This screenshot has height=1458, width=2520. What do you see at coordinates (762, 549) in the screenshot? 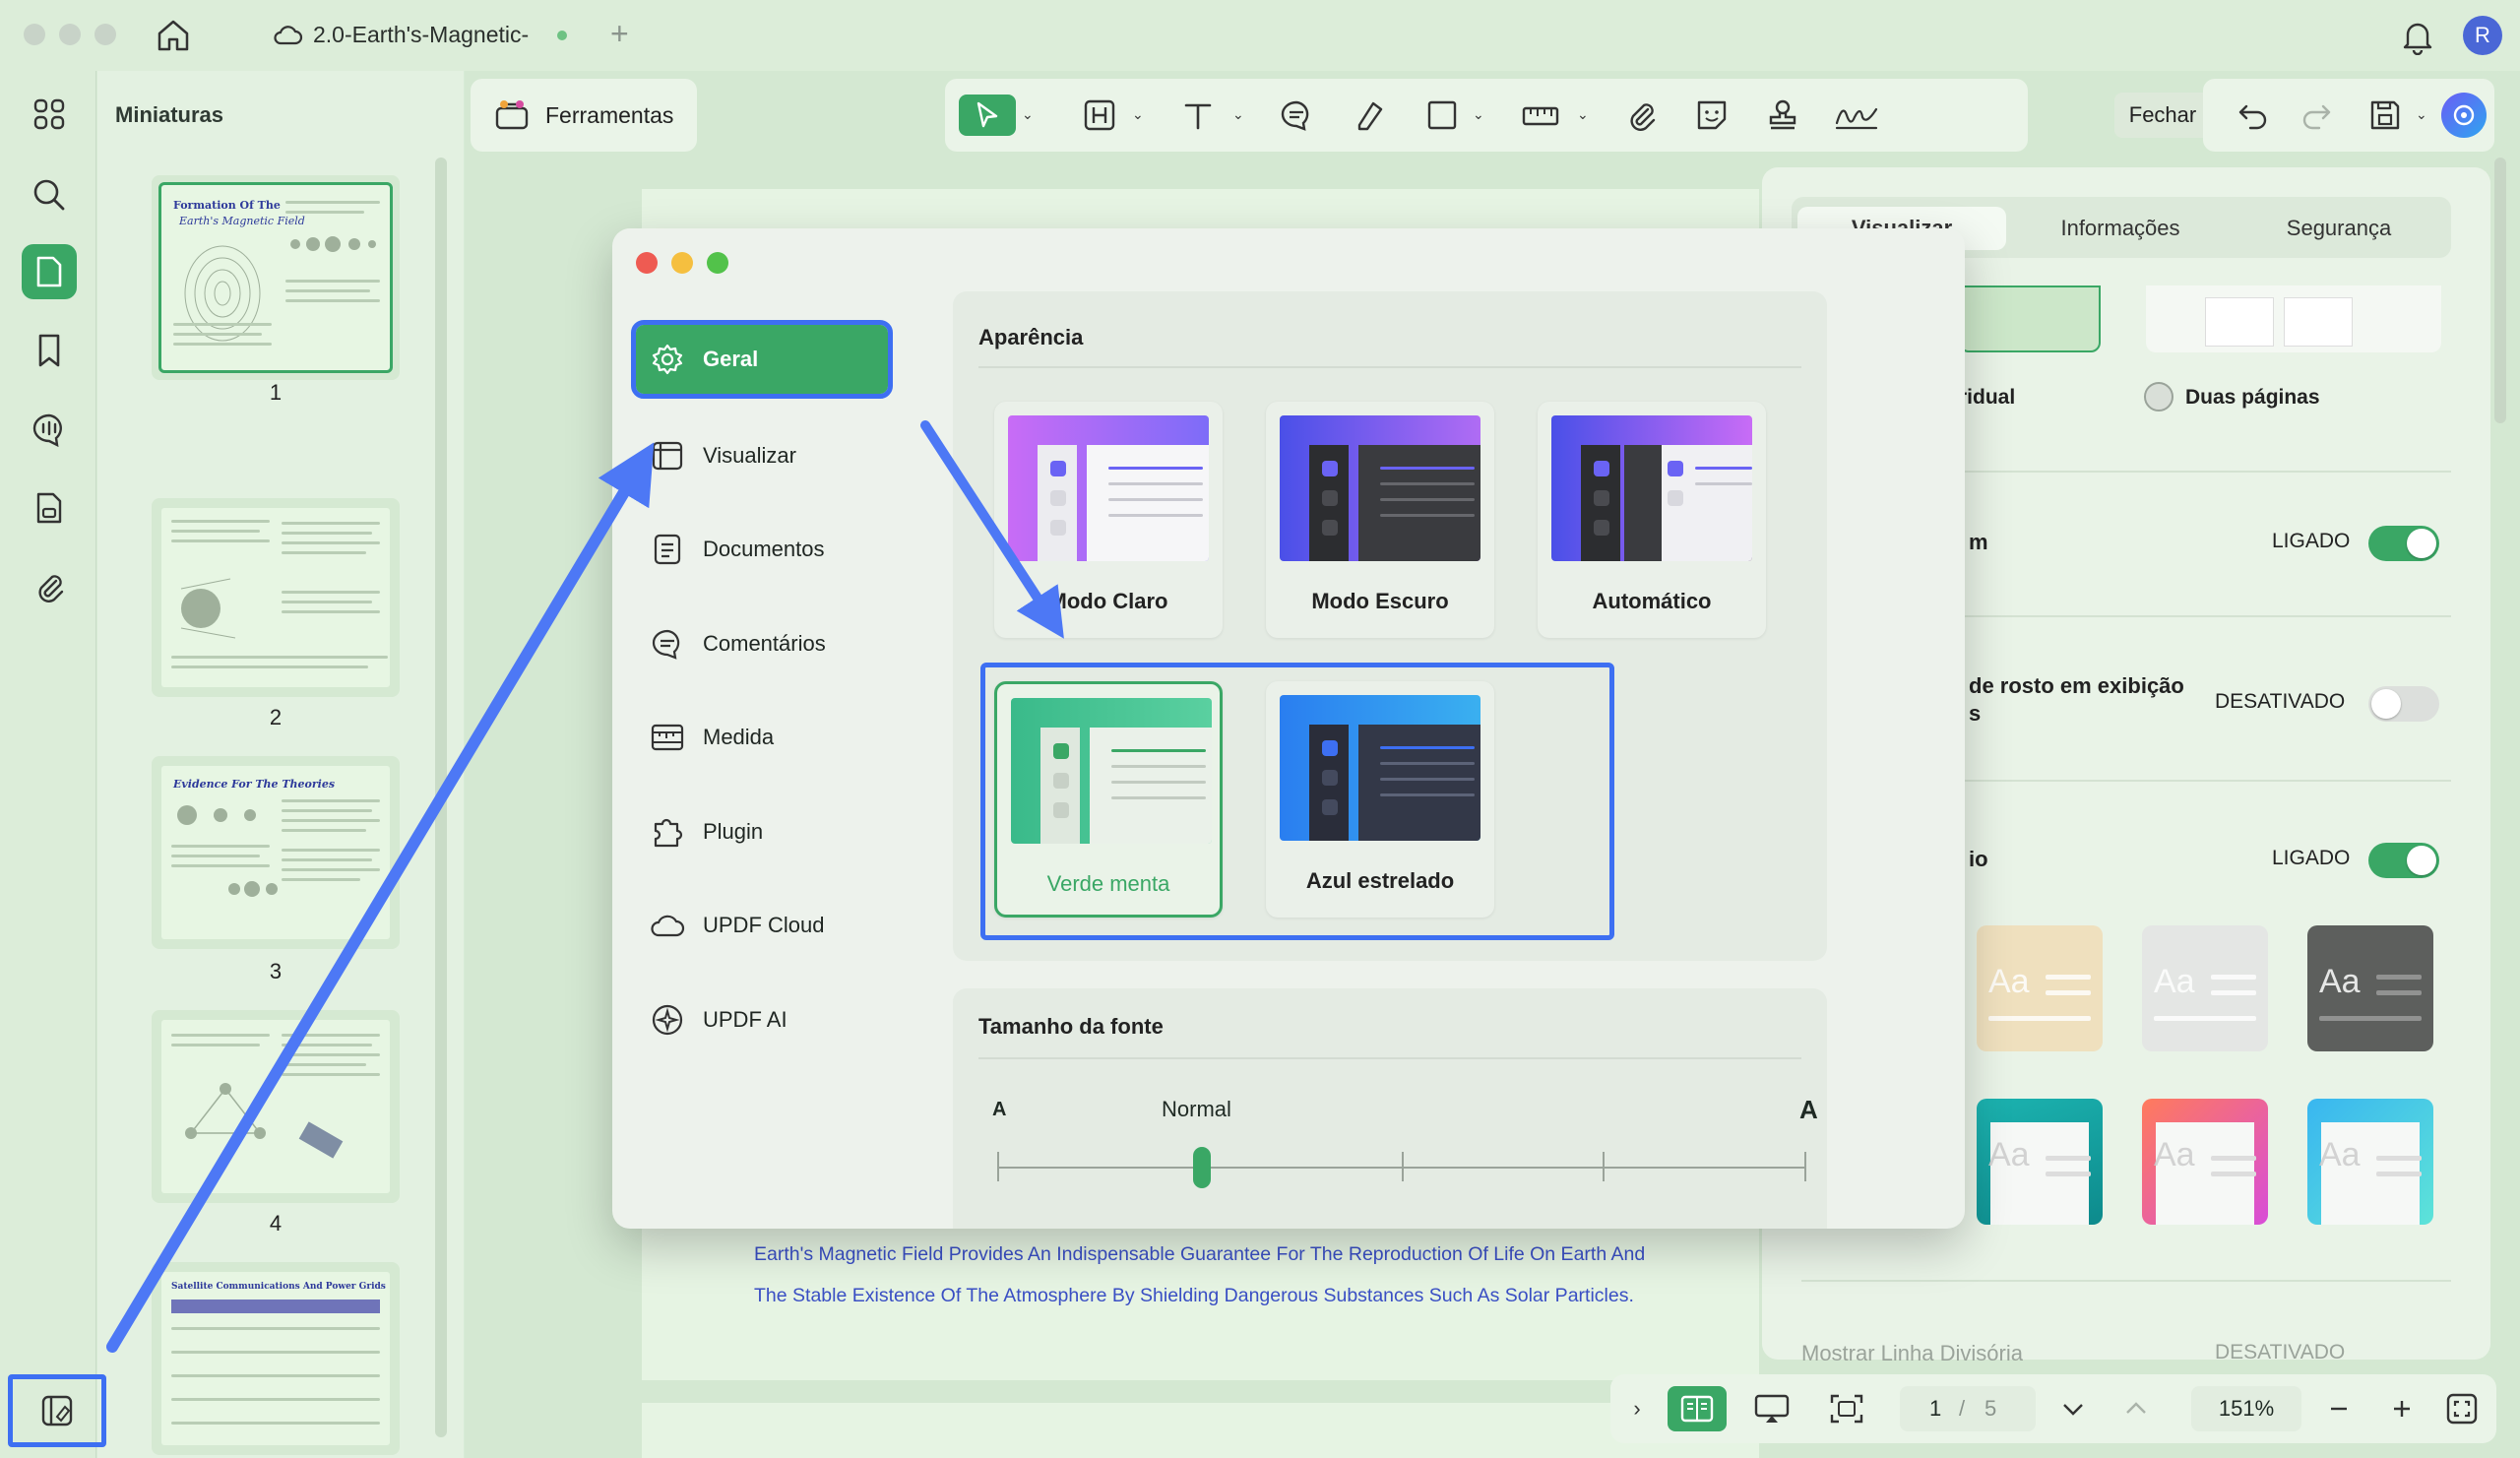
I see `nav-documentos: Documentos` at bounding box center [762, 549].